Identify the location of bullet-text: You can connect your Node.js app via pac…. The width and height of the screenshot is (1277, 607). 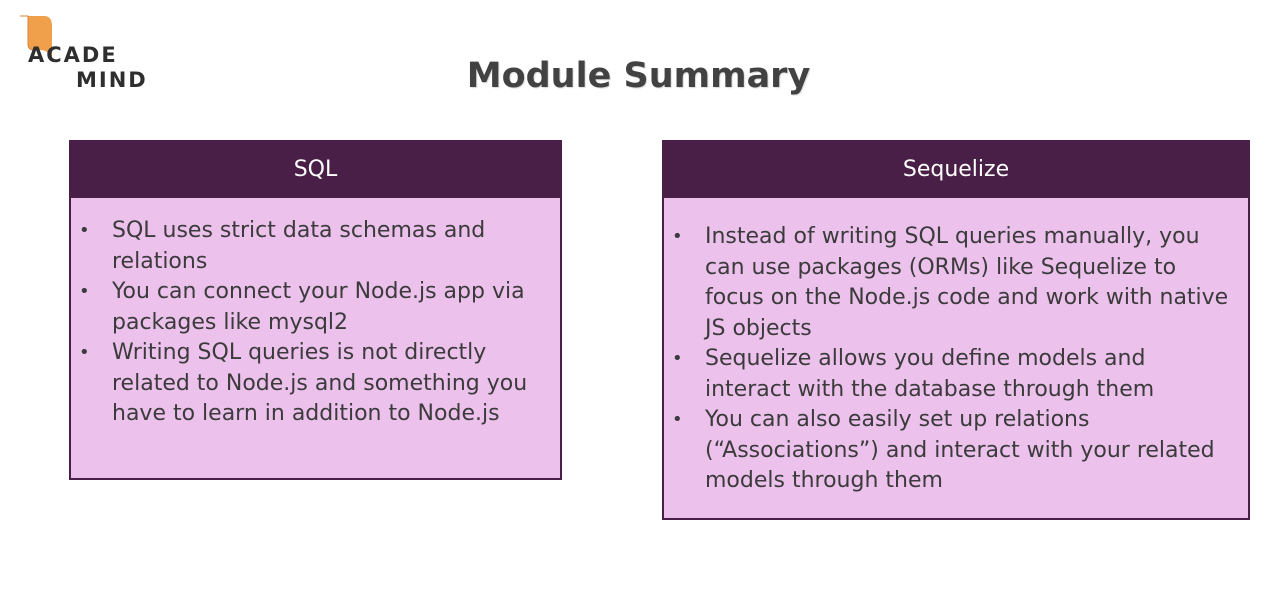
(318, 307).